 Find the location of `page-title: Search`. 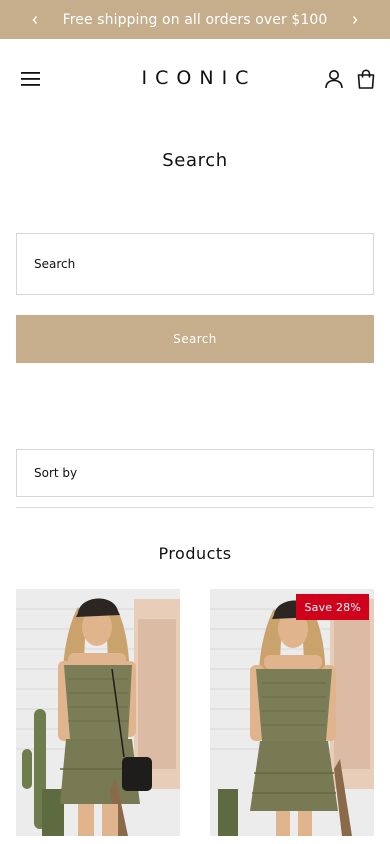

page-title: Search is located at coordinates (195, 160).